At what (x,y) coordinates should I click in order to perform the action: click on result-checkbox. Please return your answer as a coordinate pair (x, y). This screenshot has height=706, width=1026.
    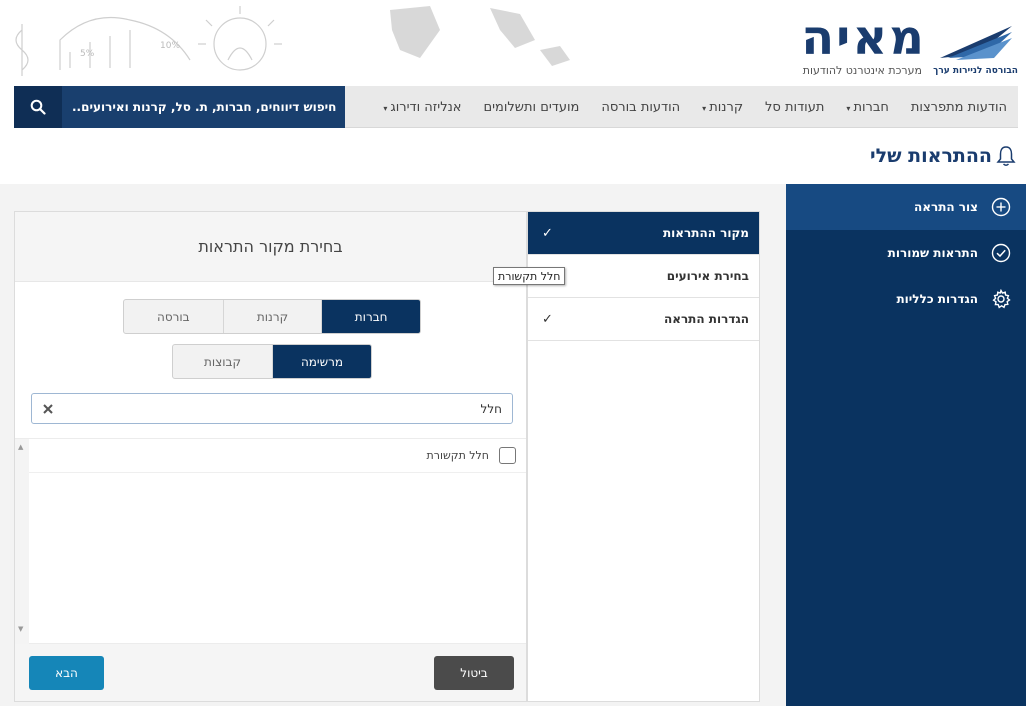
    Looking at the image, I should click on (507, 455).